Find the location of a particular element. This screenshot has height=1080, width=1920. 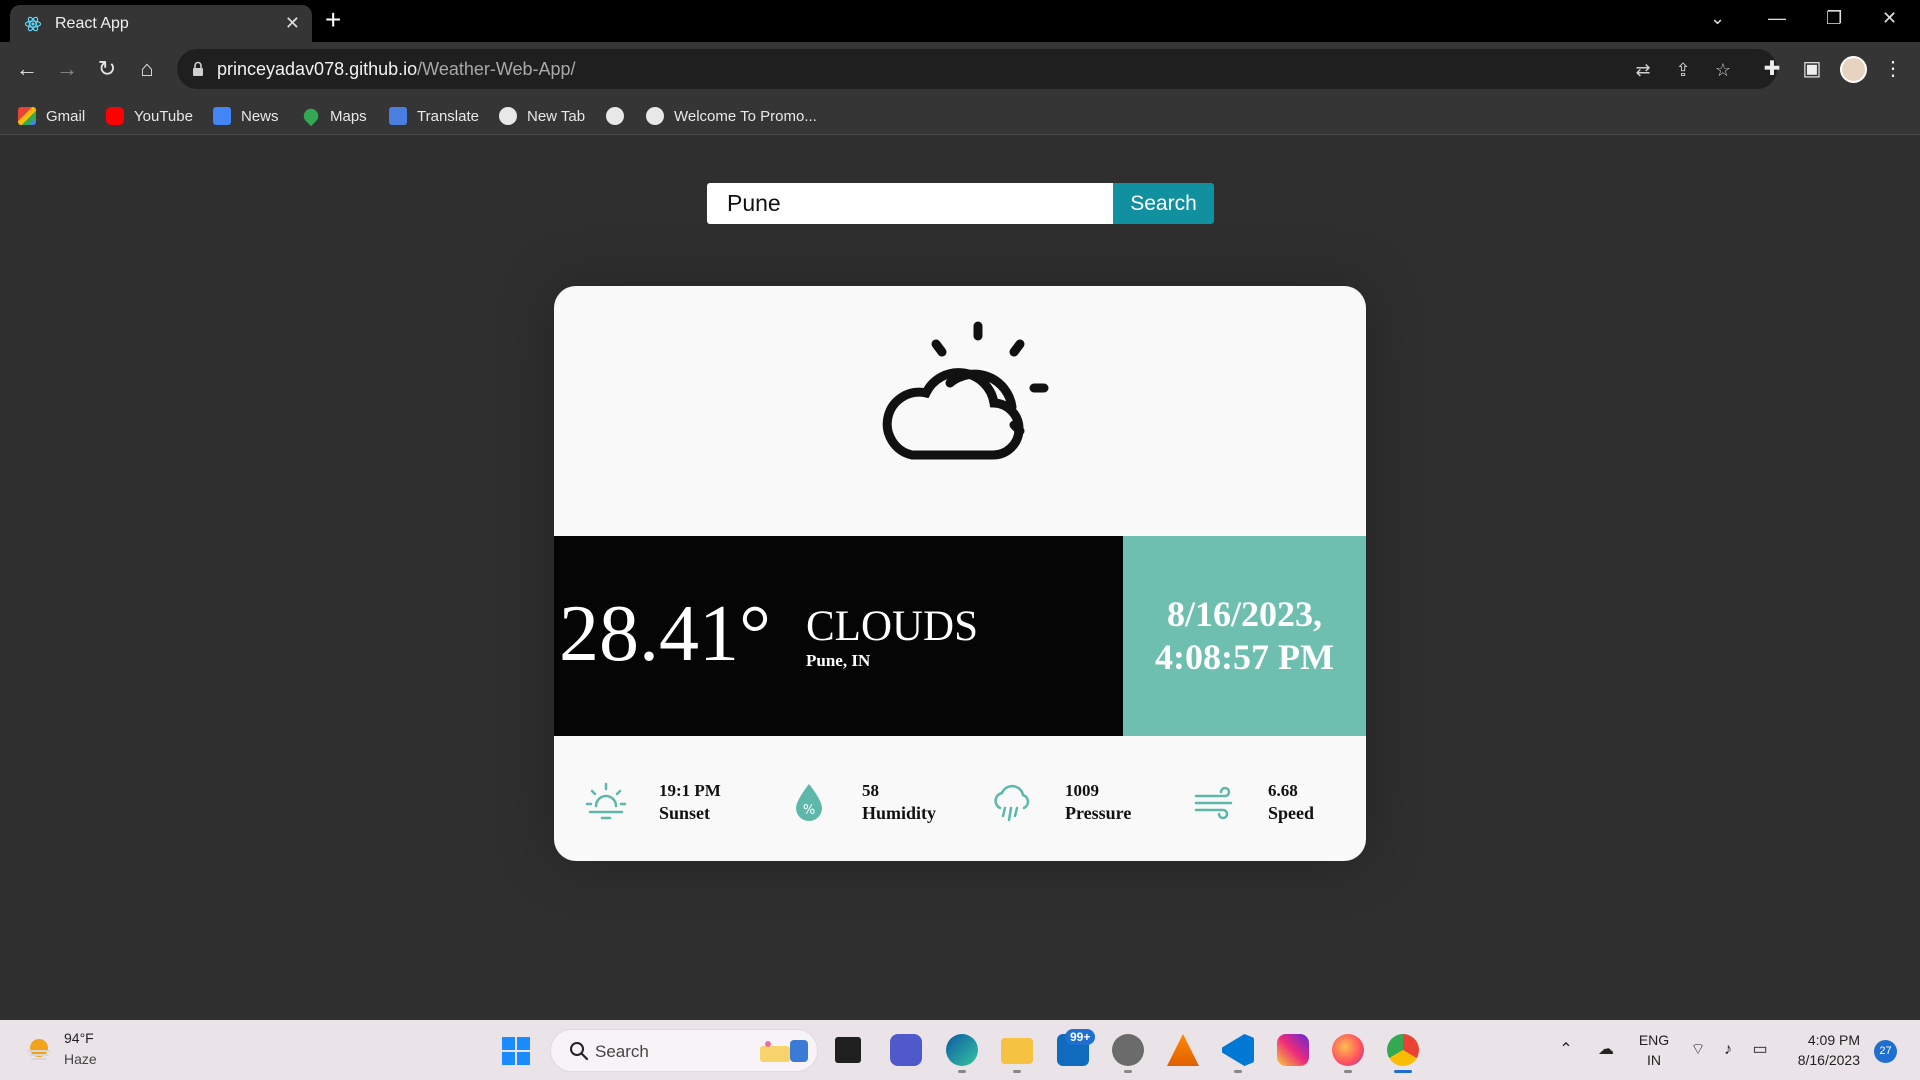

browser-tab-bar: React App ✕ + ⌄ — ❐ ✕ is located at coordinates (960, 21).